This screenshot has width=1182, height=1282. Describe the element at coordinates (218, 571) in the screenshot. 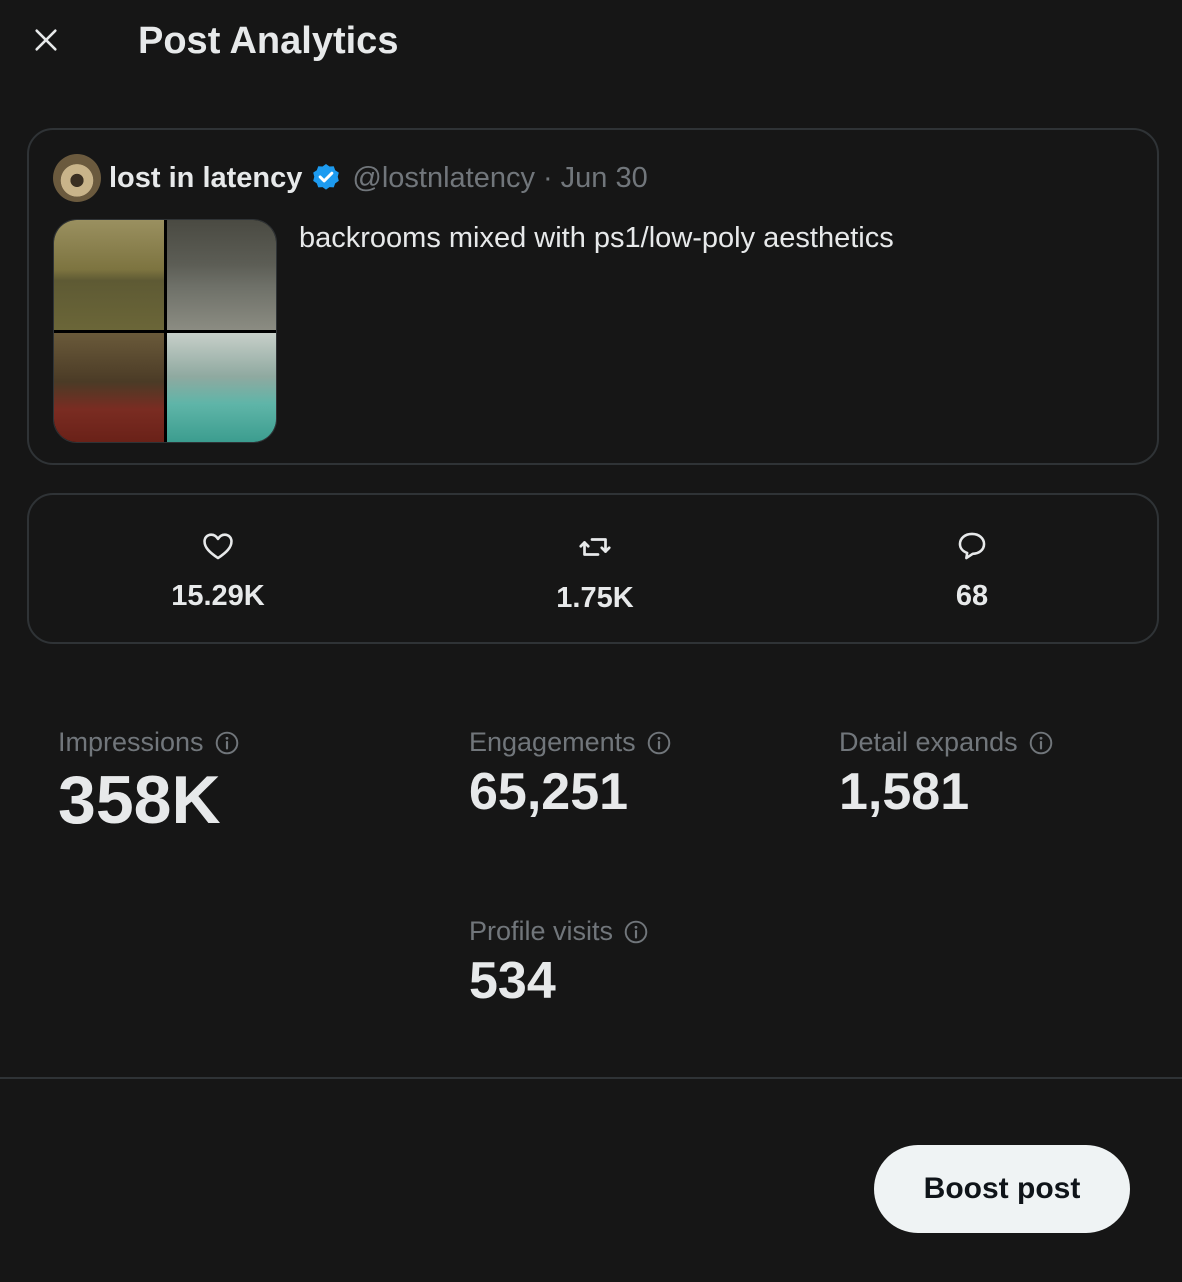

I see `likes-stat: 15.29K` at that location.